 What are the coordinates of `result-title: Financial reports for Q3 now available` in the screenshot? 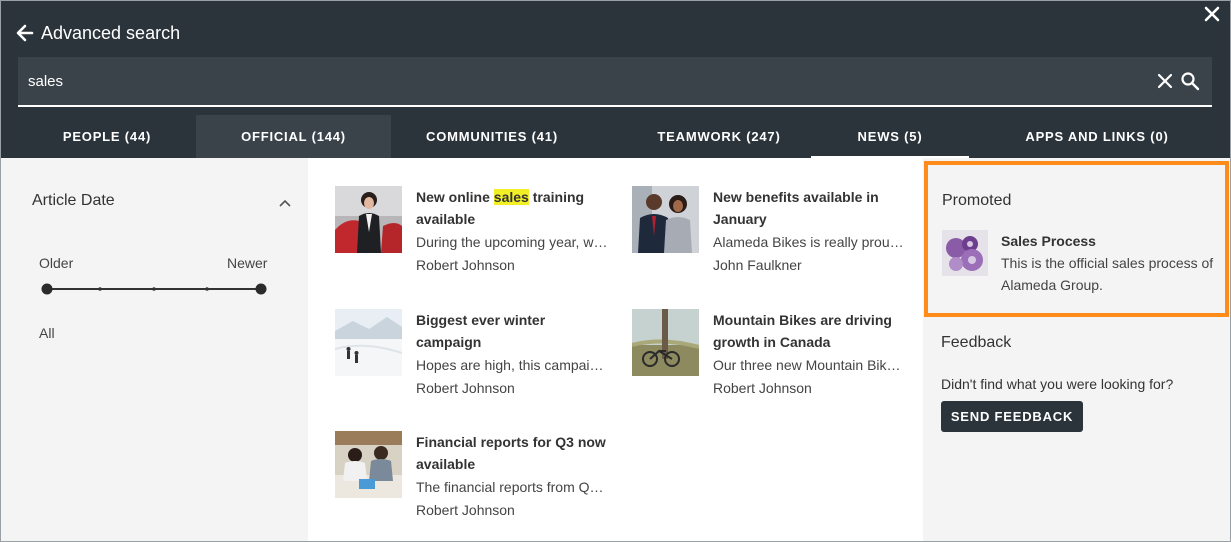 It's located at (511, 453).